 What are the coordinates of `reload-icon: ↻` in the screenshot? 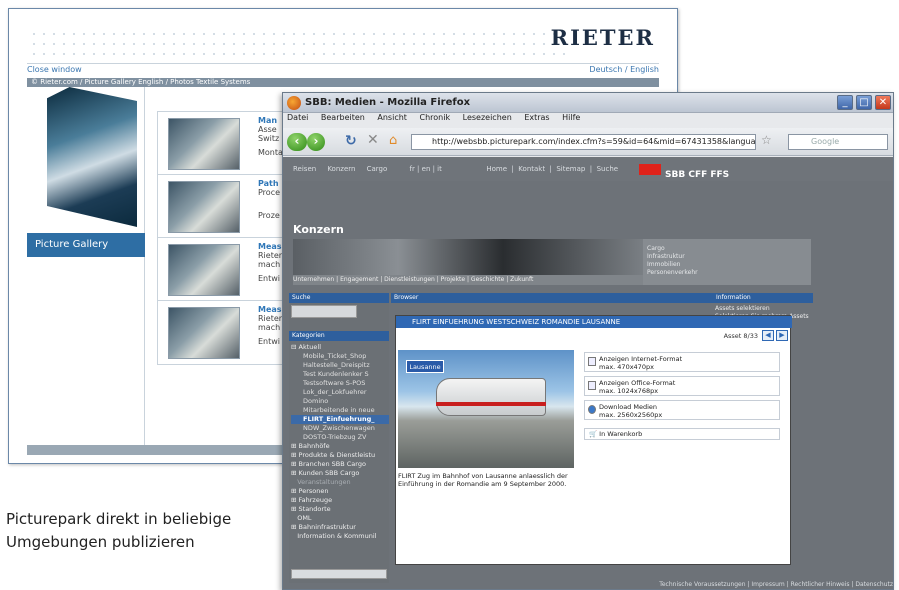 It's located at (351, 141).